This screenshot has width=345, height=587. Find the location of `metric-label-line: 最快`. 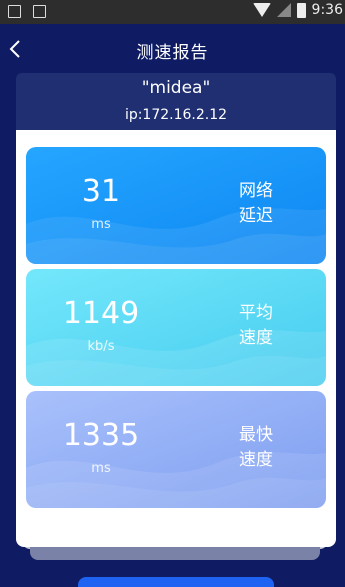

metric-label-line: 最快 is located at coordinates (256, 435).